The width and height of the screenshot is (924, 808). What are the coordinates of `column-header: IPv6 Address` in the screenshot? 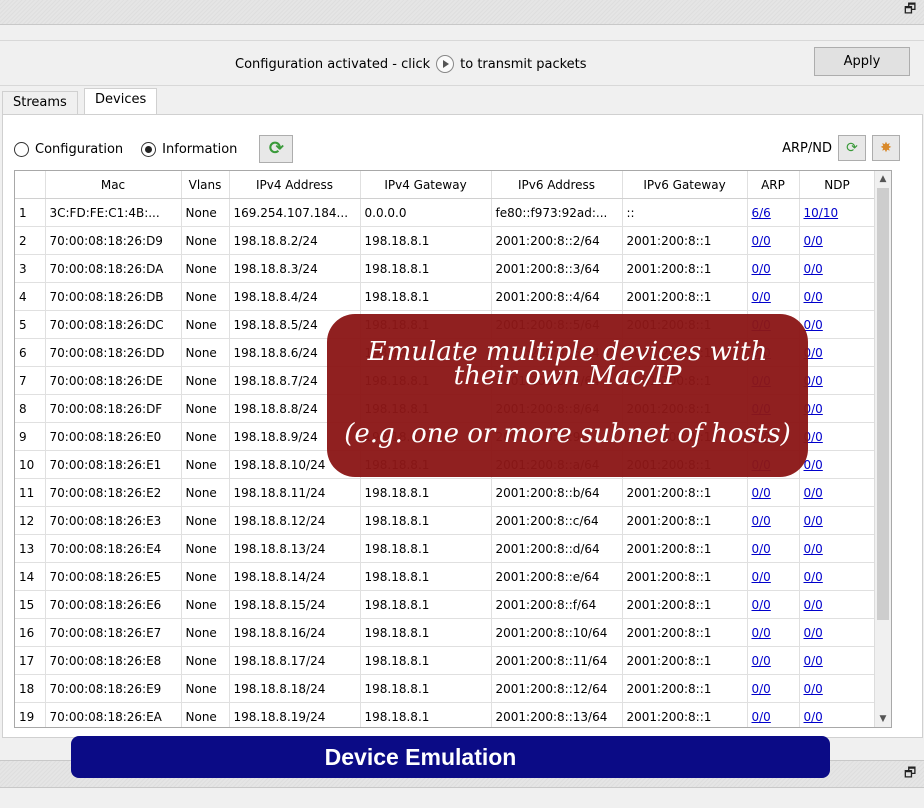 It's located at (557, 185).